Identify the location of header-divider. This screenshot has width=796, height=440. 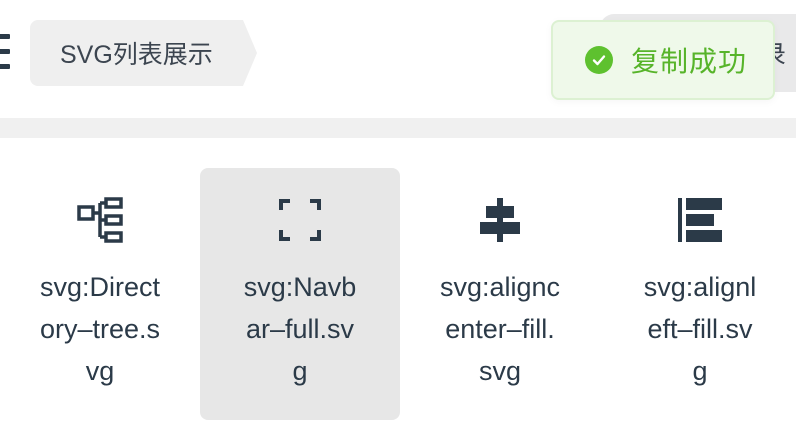
(398, 128).